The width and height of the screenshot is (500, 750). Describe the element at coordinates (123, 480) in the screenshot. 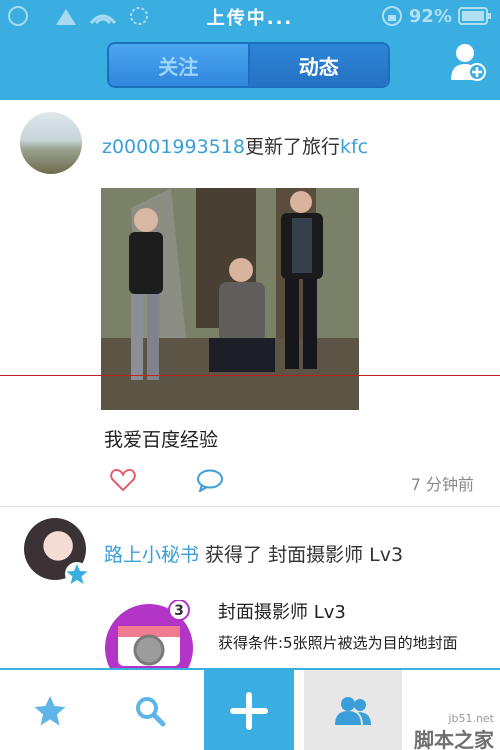

I see `heart-icon` at that location.